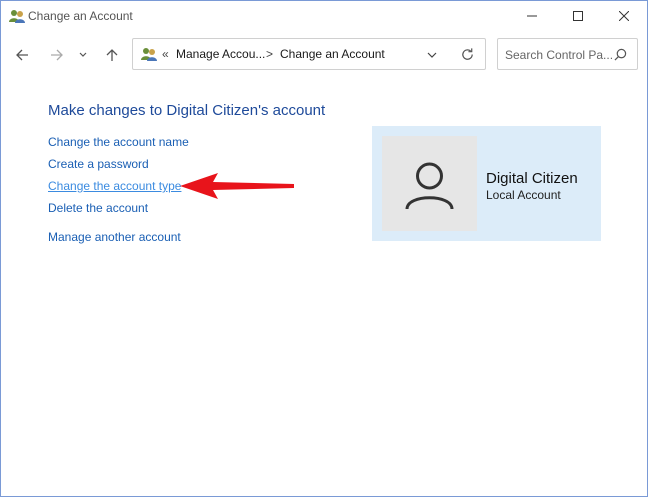 This screenshot has width=648, height=497. Describe the element at coordinates (324, 16) in the screenshot. I see `title-bar: Change an Account` at that location.